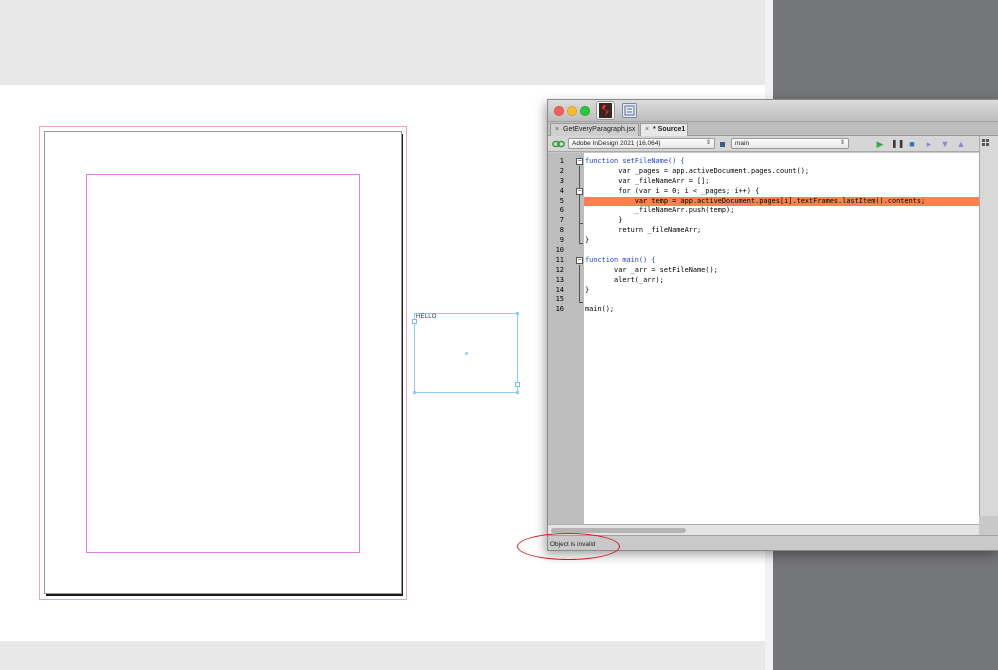 This screenshot has width=998, height=670. What do you see at coordinates (558, 144) in the screenshot?
I see `link-icon` at bounding box center [558, 144].